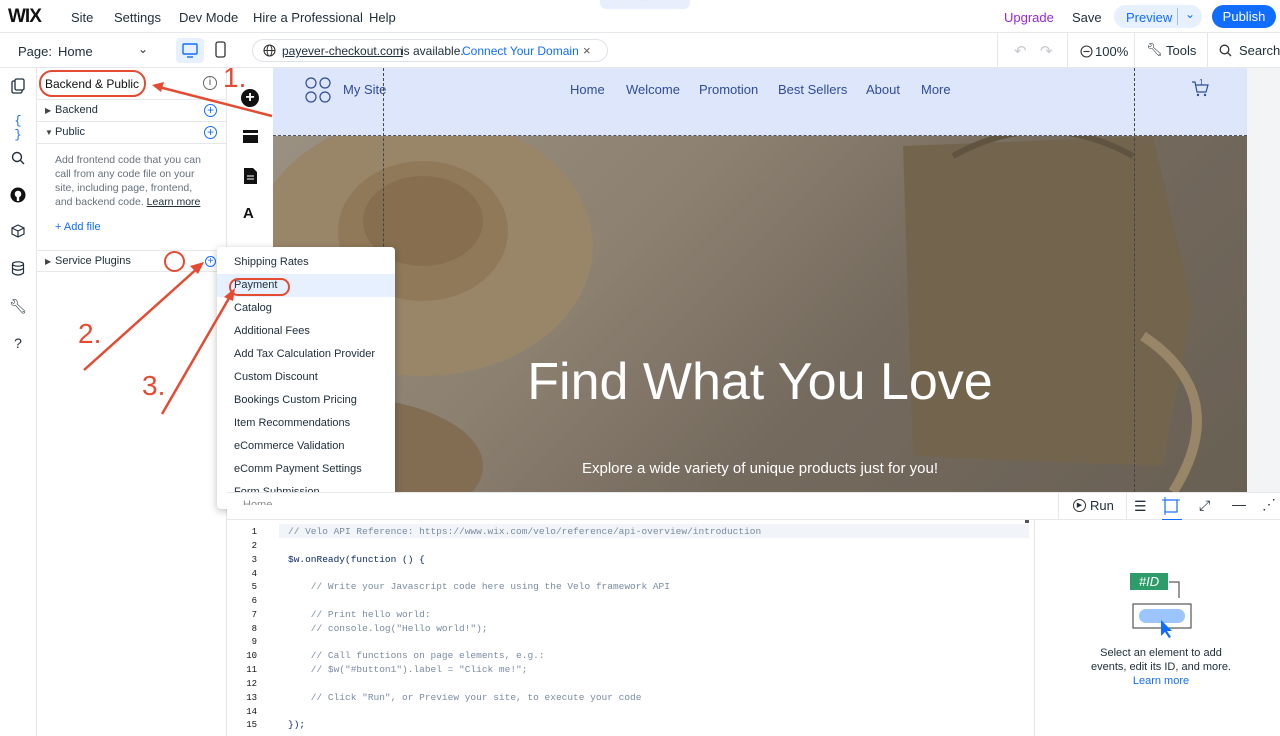 Image resolution: width=1280 pixels, height=736 pixels. Describe the element at coordinates (1134, 280) in the screenshot. I see `guide-line-right` at that location.